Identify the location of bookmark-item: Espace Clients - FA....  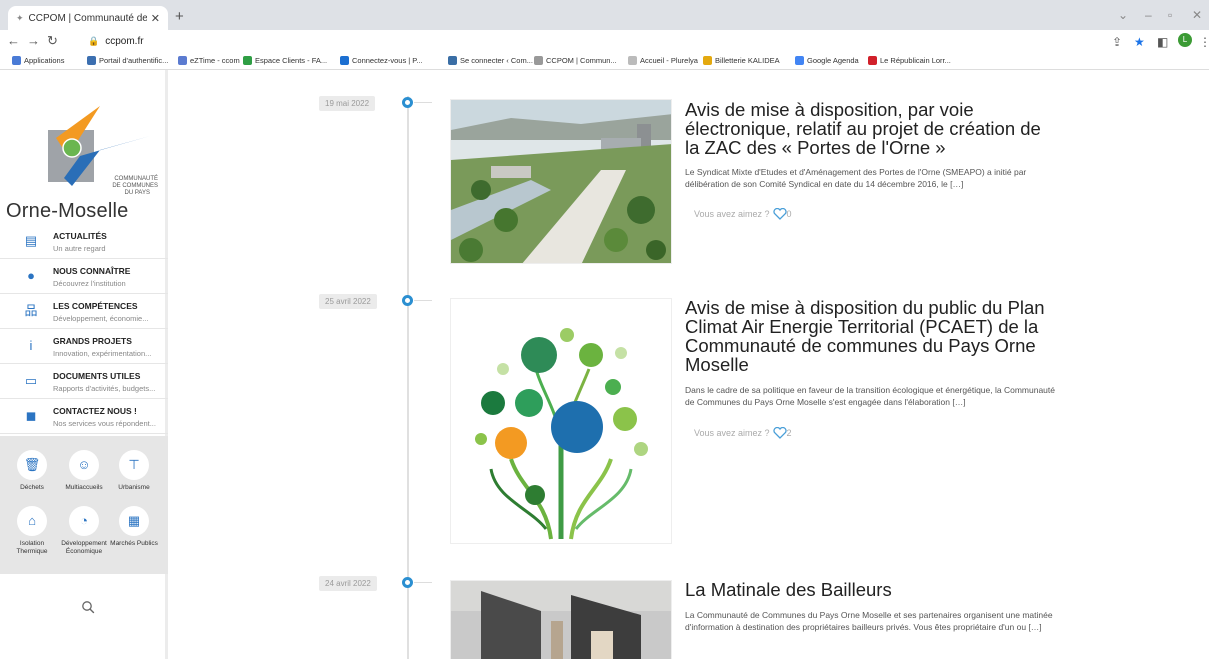
(285, 60).